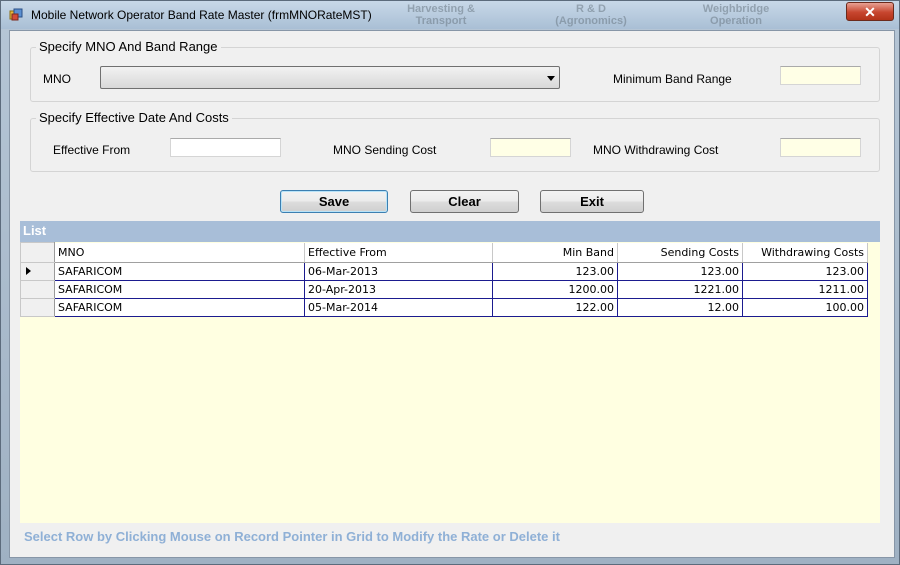 Image resolution: width=900 pixels, height=565 pixels. I want to click on close-button: ✕, so click(870, 11).